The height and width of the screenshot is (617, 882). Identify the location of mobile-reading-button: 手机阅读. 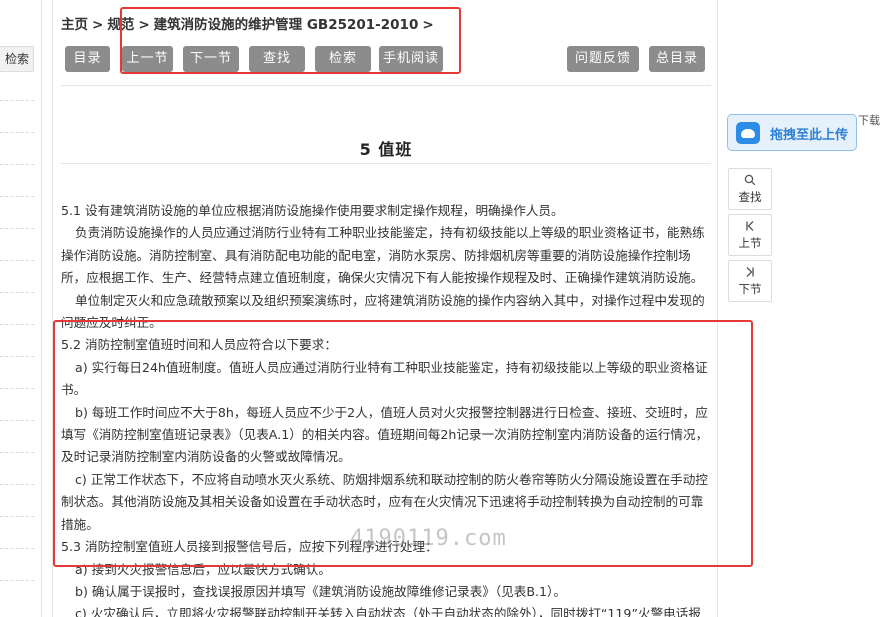
(411, 59).